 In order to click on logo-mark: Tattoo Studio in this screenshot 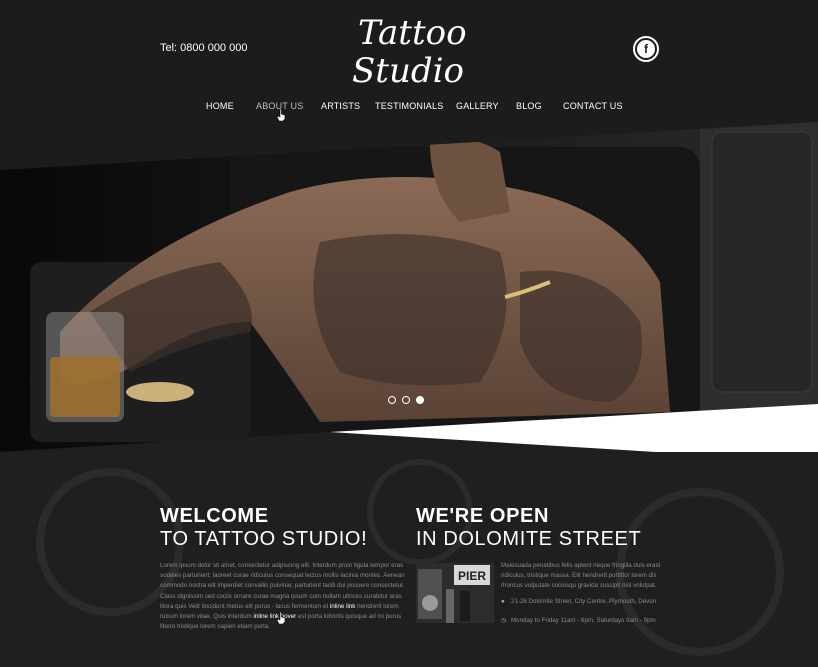, I will do `click(409, 52)`.